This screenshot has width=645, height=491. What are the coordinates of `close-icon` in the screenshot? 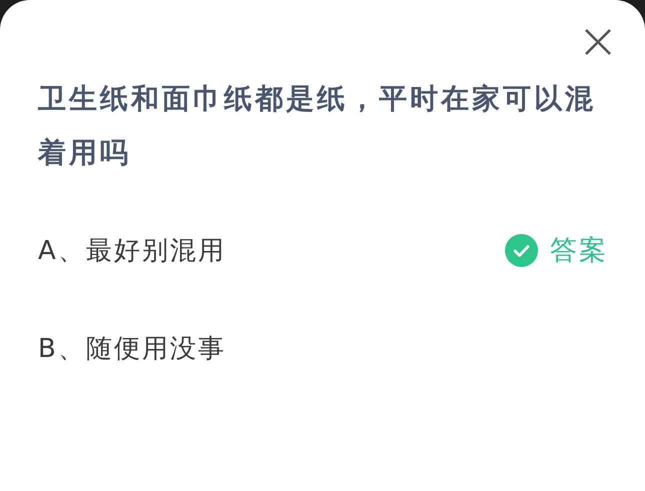 It's located at (598, 42).